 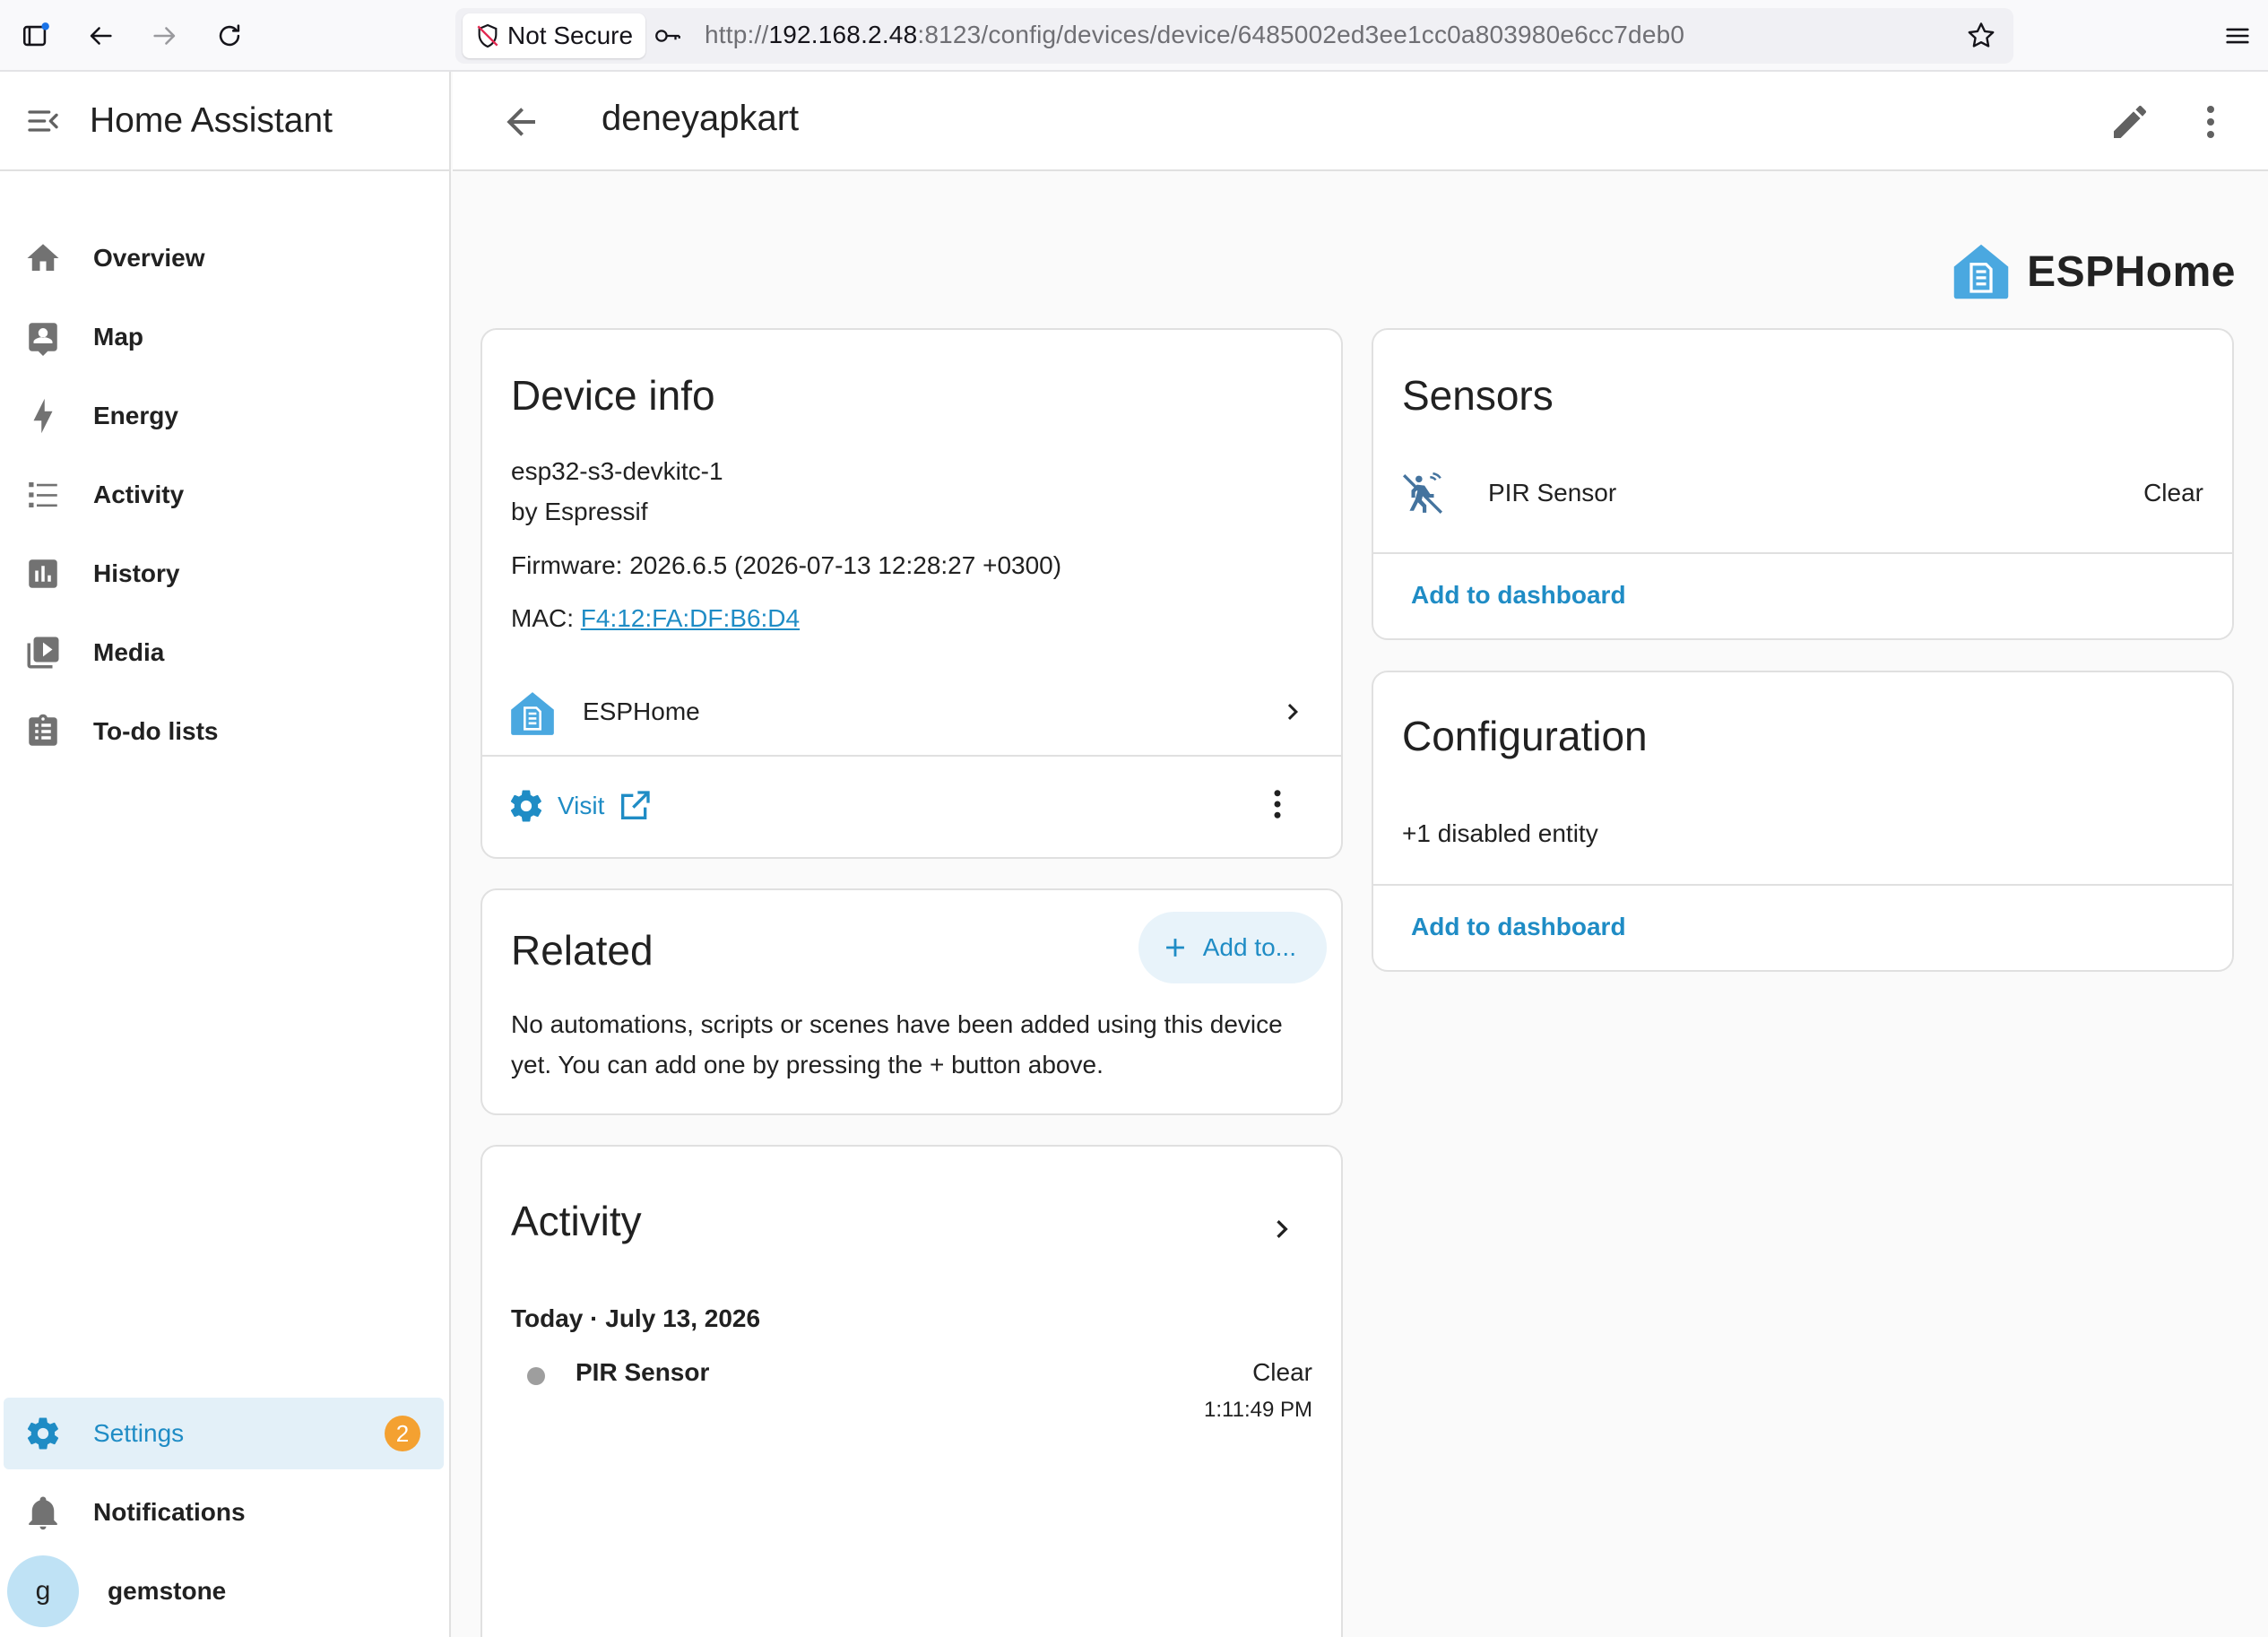 What do you see at coordinates (1360, 121) in the screenshot?
I see `top-app-bar: deneyapkart` at bounding box center [1360, 121].